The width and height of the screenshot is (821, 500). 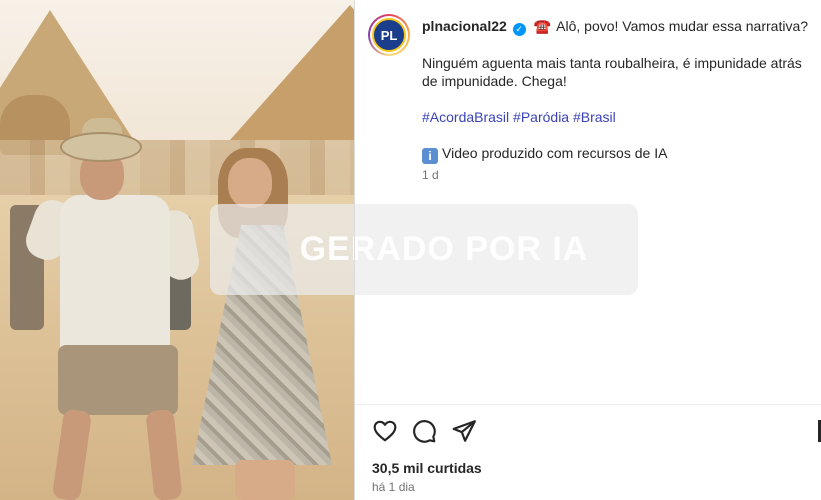 What do you see at coordinates (555, 153) in the screenshot?
I see `disclaimer-text: Video produzido com recursos de IA` at bounding box center [555, 153].